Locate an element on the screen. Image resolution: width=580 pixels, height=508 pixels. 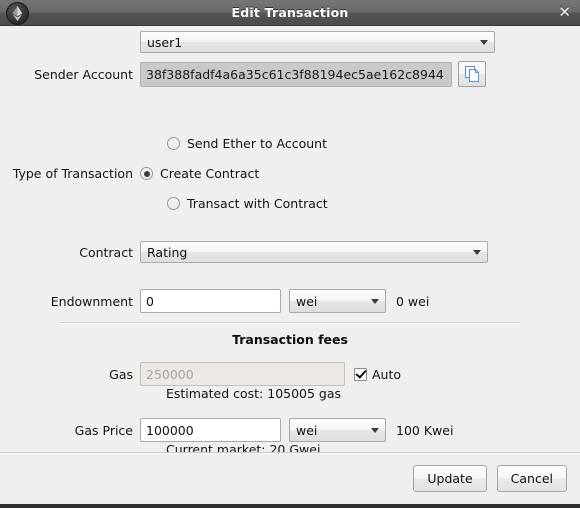
endowment-unit-select: wei is located at coordinates (337, 301).